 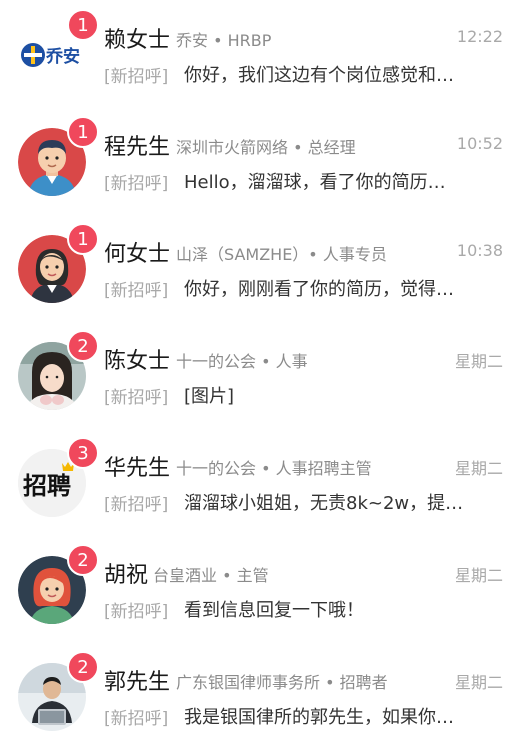 I want to click on message-time: 12:22, so click(x=479, y=36).